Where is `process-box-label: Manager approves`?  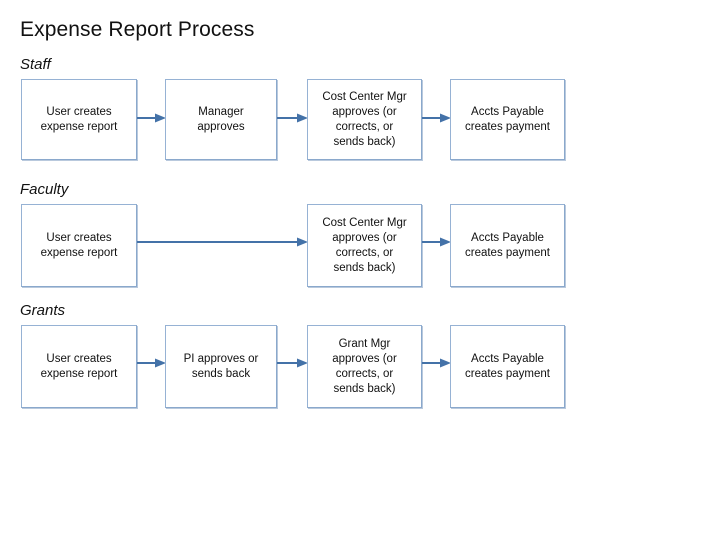 process-box-label: Manager approves is located at coordinates (221, 119).